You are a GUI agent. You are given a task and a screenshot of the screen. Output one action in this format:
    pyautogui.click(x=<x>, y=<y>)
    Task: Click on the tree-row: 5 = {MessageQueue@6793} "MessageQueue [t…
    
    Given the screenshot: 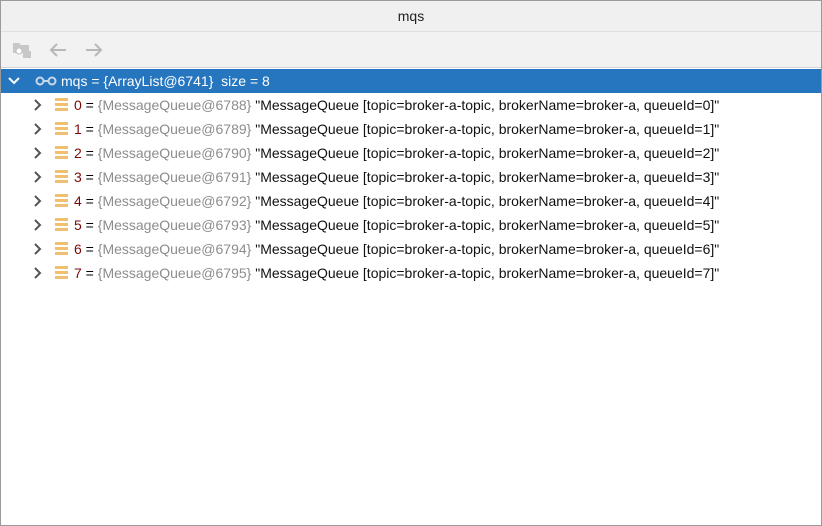 What is the action you would take?
    pyautogui.click(x=411, y=225)
    